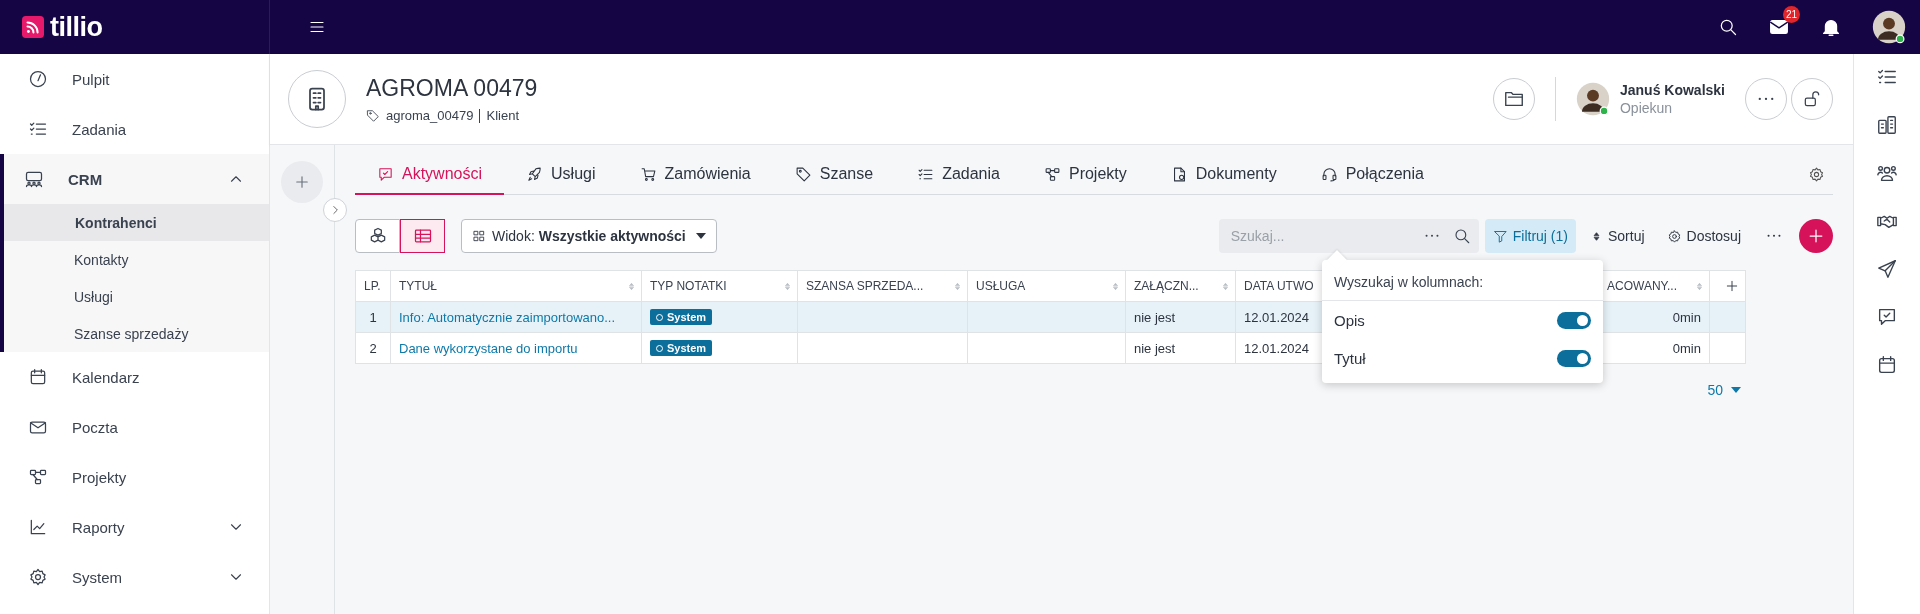 The height and width of the screenshot is (614, 1920). Describe the element at coordinates (695, 175) in the screenshot. I see `tab: Zamówienia` at that location.